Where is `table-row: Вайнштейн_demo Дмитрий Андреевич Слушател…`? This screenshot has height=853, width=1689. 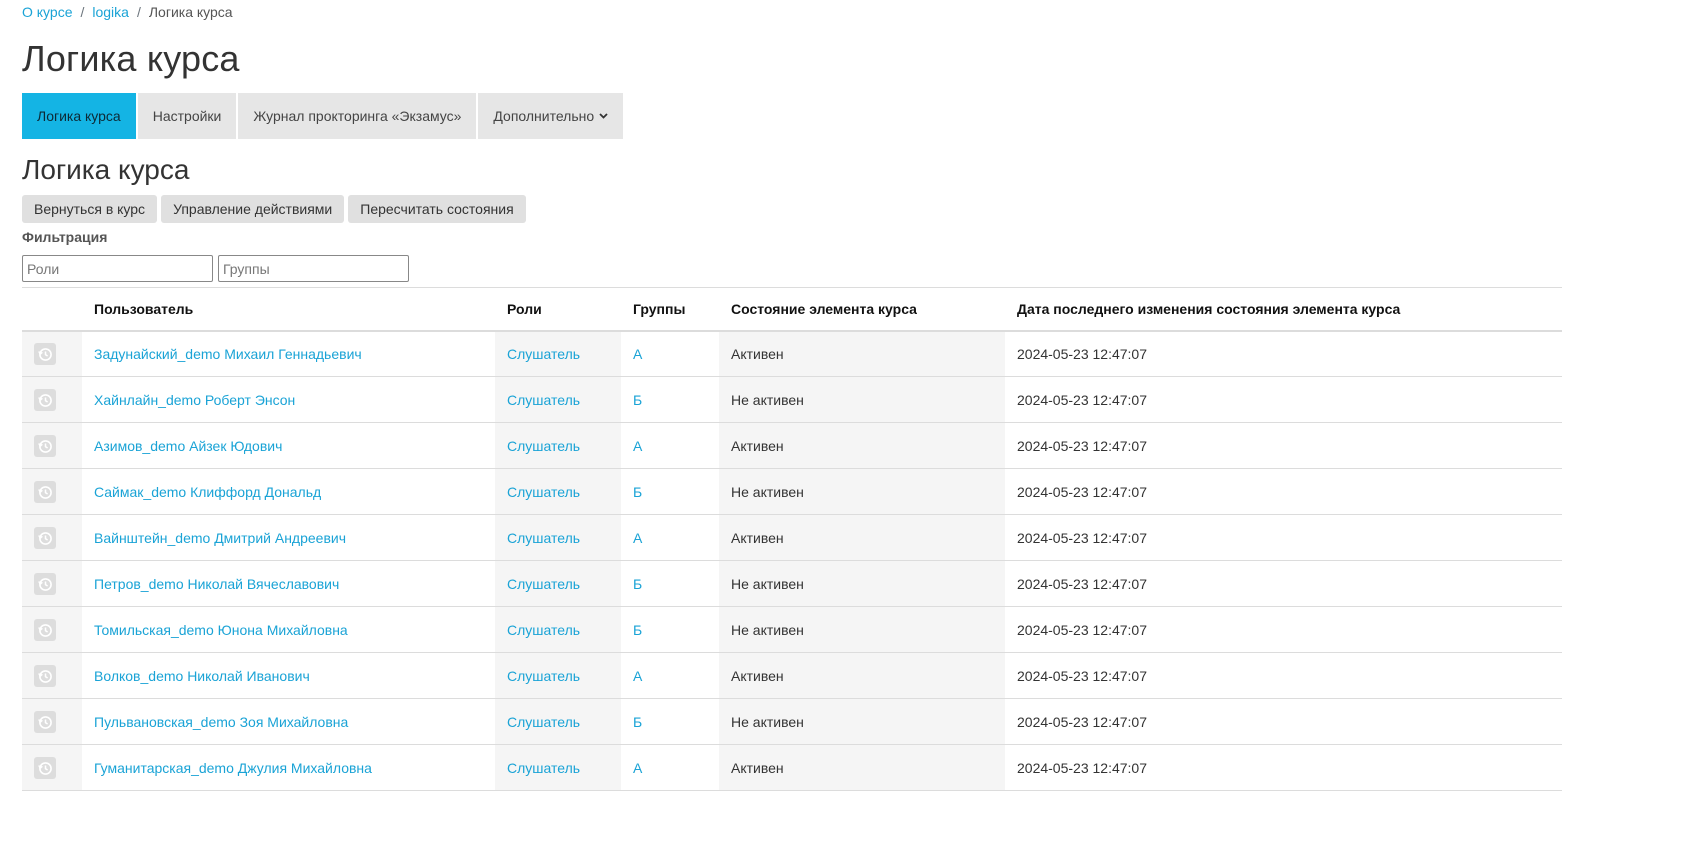 table-row: Вайнштейн_demo Дмитрий Андреевич Слушател… is located at coordinates (792, 537).